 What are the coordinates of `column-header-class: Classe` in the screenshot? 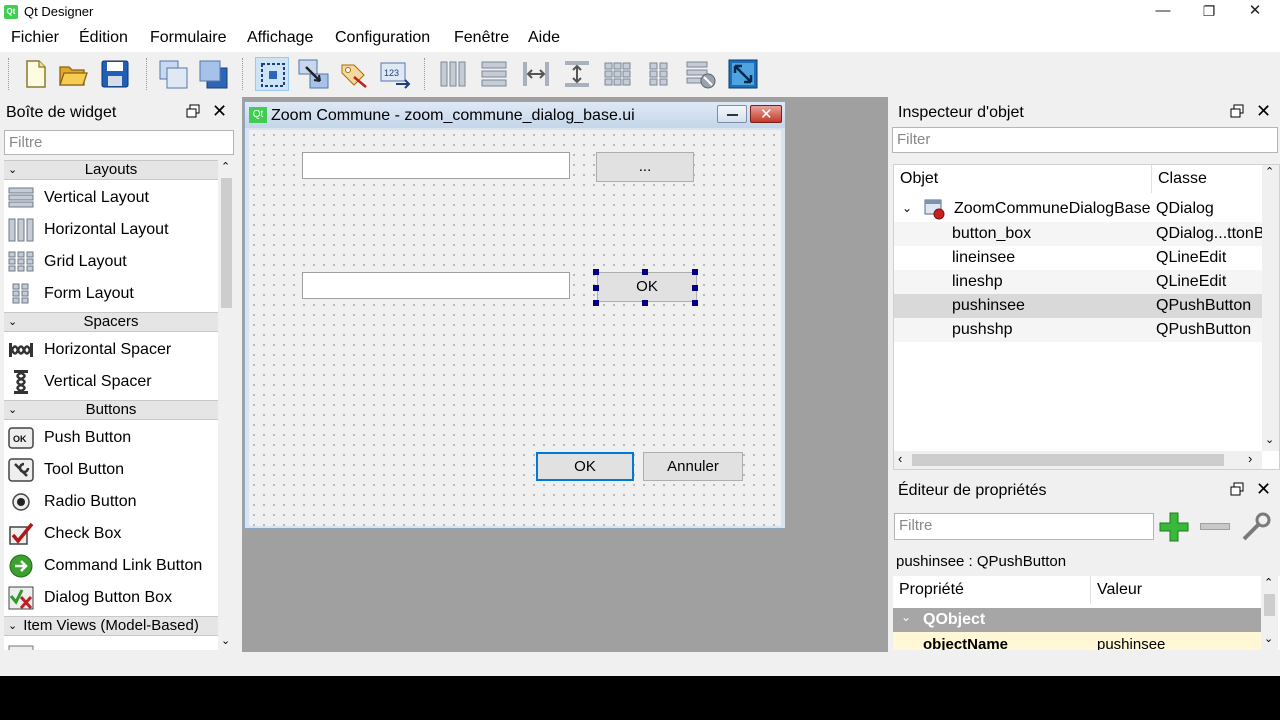 It's located at (1207, 179).